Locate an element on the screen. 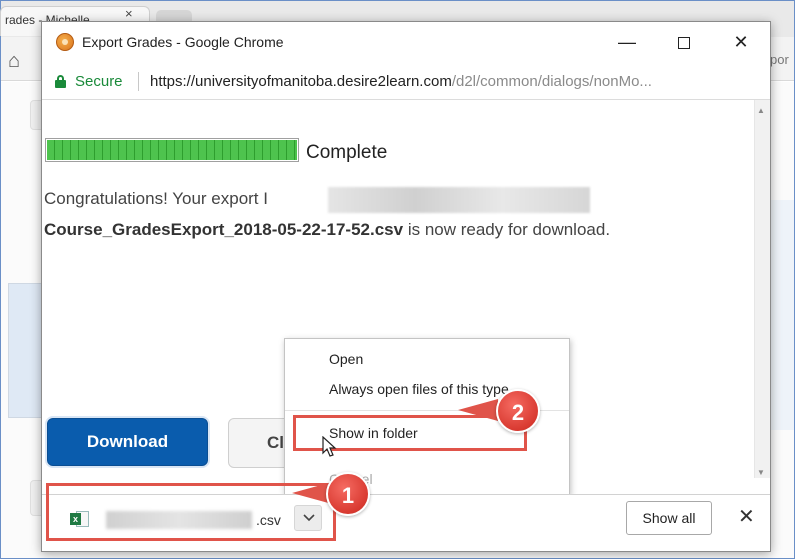 The width and height of the screenshot is (795, 559). maximize-icon is located at coordinates (684, 43).